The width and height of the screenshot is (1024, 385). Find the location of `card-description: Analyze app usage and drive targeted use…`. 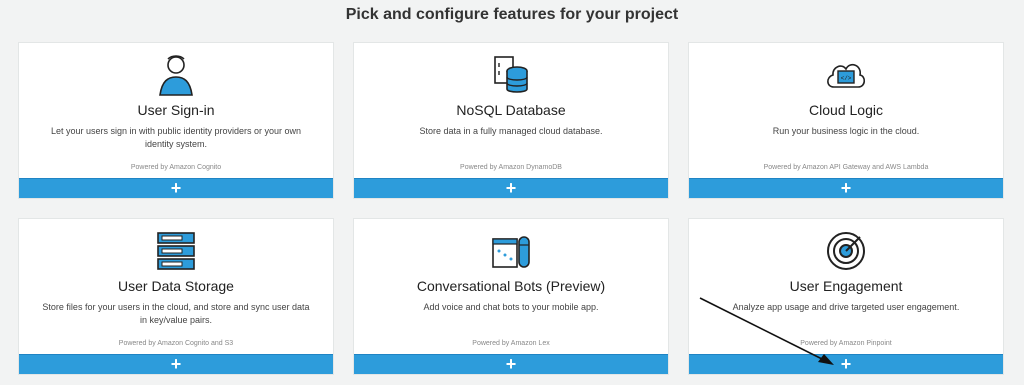

card-description: Analyze app usage and drive targeted use… is located at coordinates (846, 307).